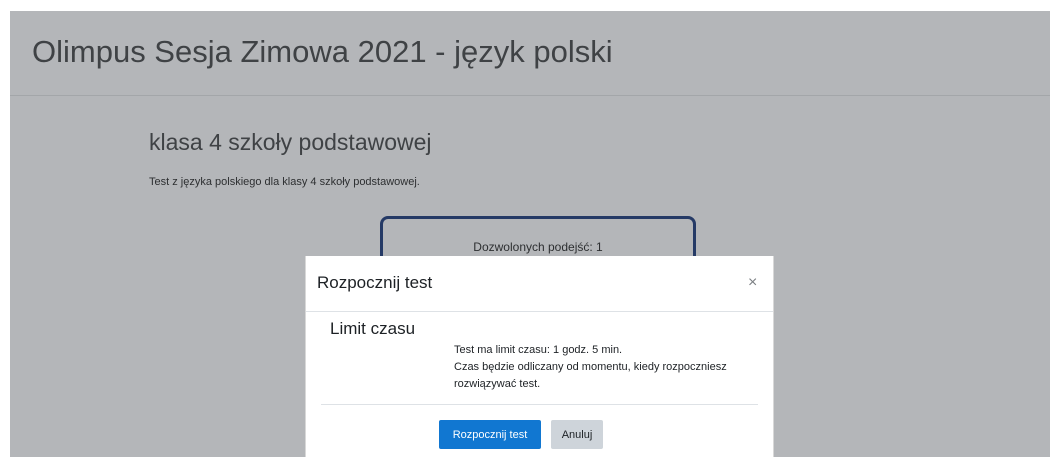 The height and width of the screenshot is (457, 1053). What do you see at coordinates (539, 284) in the screenshot?
I see `modal-header: Rozpocznij test ×` at bounding box center [539, 284].